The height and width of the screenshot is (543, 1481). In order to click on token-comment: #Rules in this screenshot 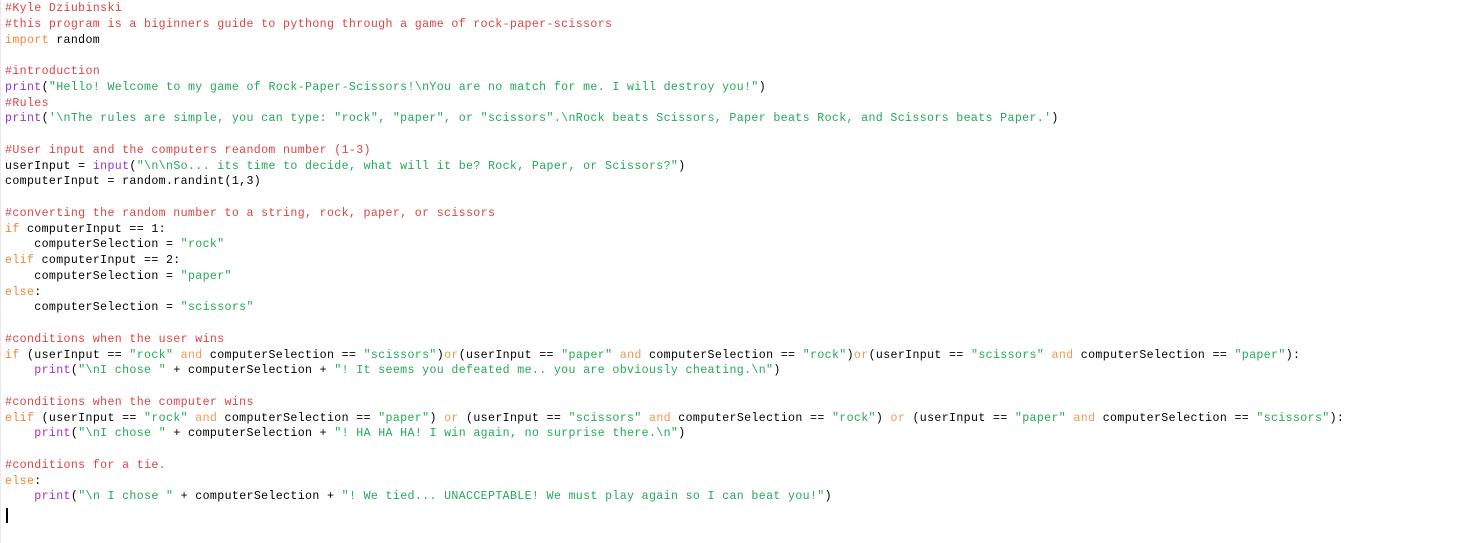, I will do `click(27, 103)`.